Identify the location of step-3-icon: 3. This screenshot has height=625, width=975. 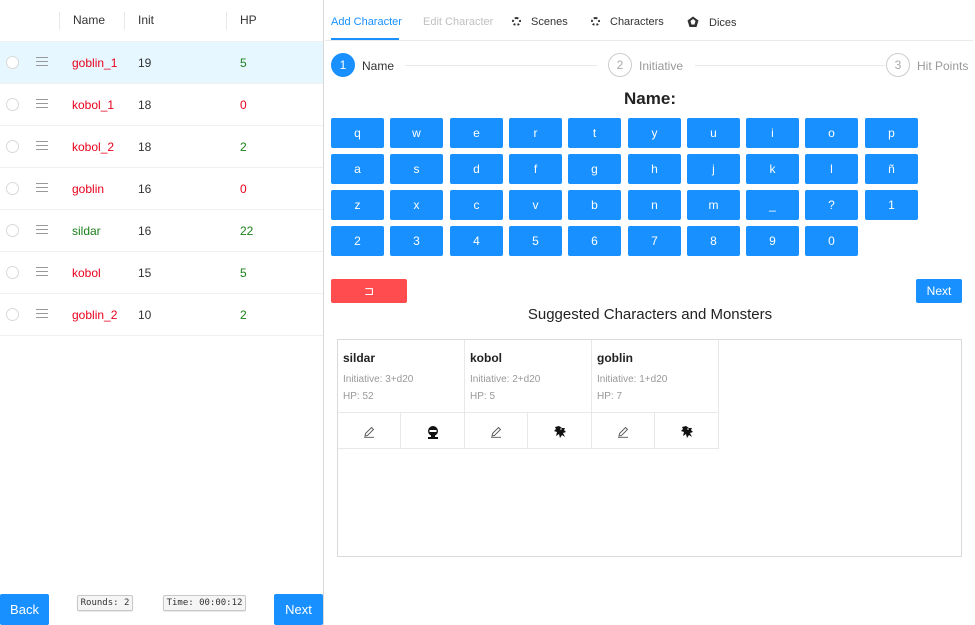
(898, 65).